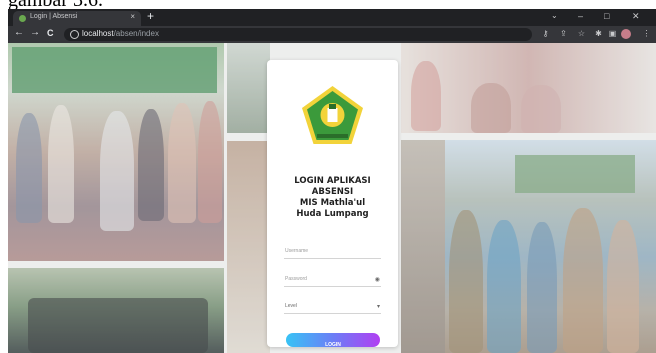 This screenshot has height=353, width=656. Describe the element at coordinates (132, 16) in the screenshot. I see `tab-close-icon: ×` at that location.